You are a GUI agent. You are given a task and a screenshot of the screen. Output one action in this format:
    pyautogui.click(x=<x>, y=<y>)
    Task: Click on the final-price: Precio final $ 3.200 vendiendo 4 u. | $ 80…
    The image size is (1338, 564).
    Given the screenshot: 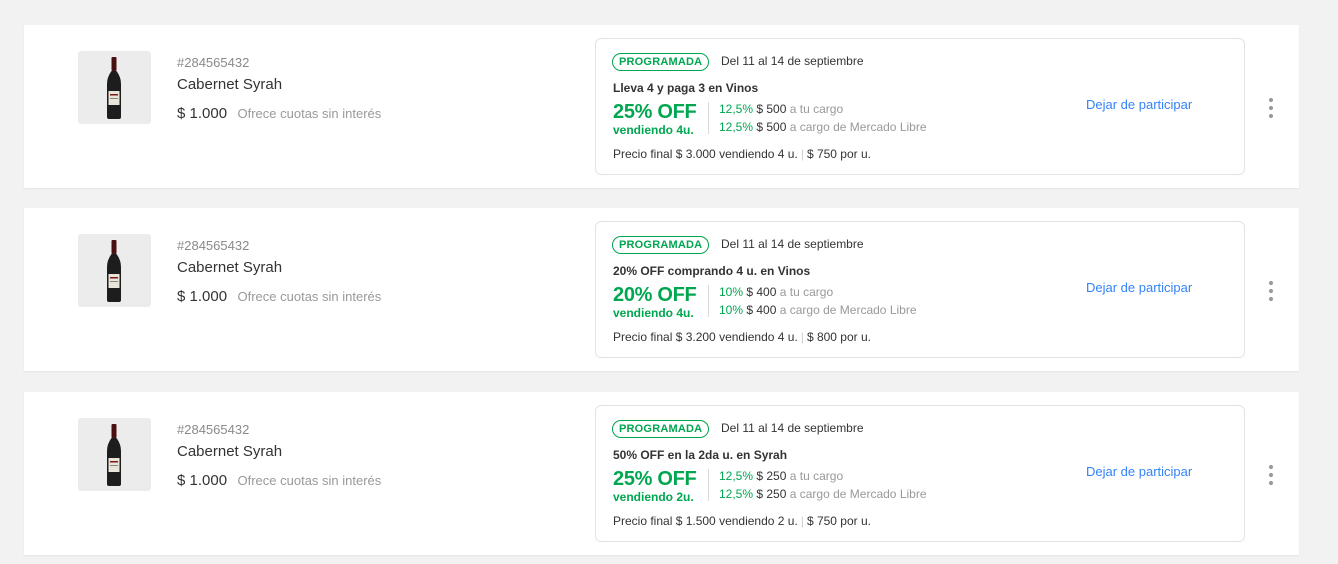 What is the action you would take?
    pyautogui.click(x=742, y=337)
    